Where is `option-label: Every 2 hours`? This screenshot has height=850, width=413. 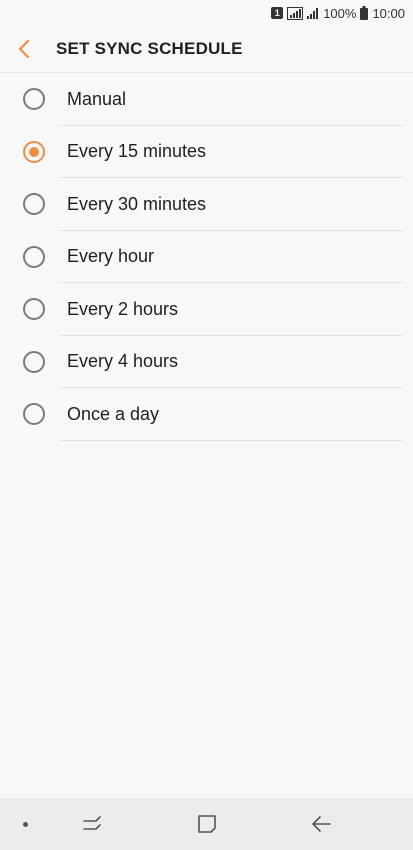
option-label: Every 2 hours is located at coordinates (123, 308).